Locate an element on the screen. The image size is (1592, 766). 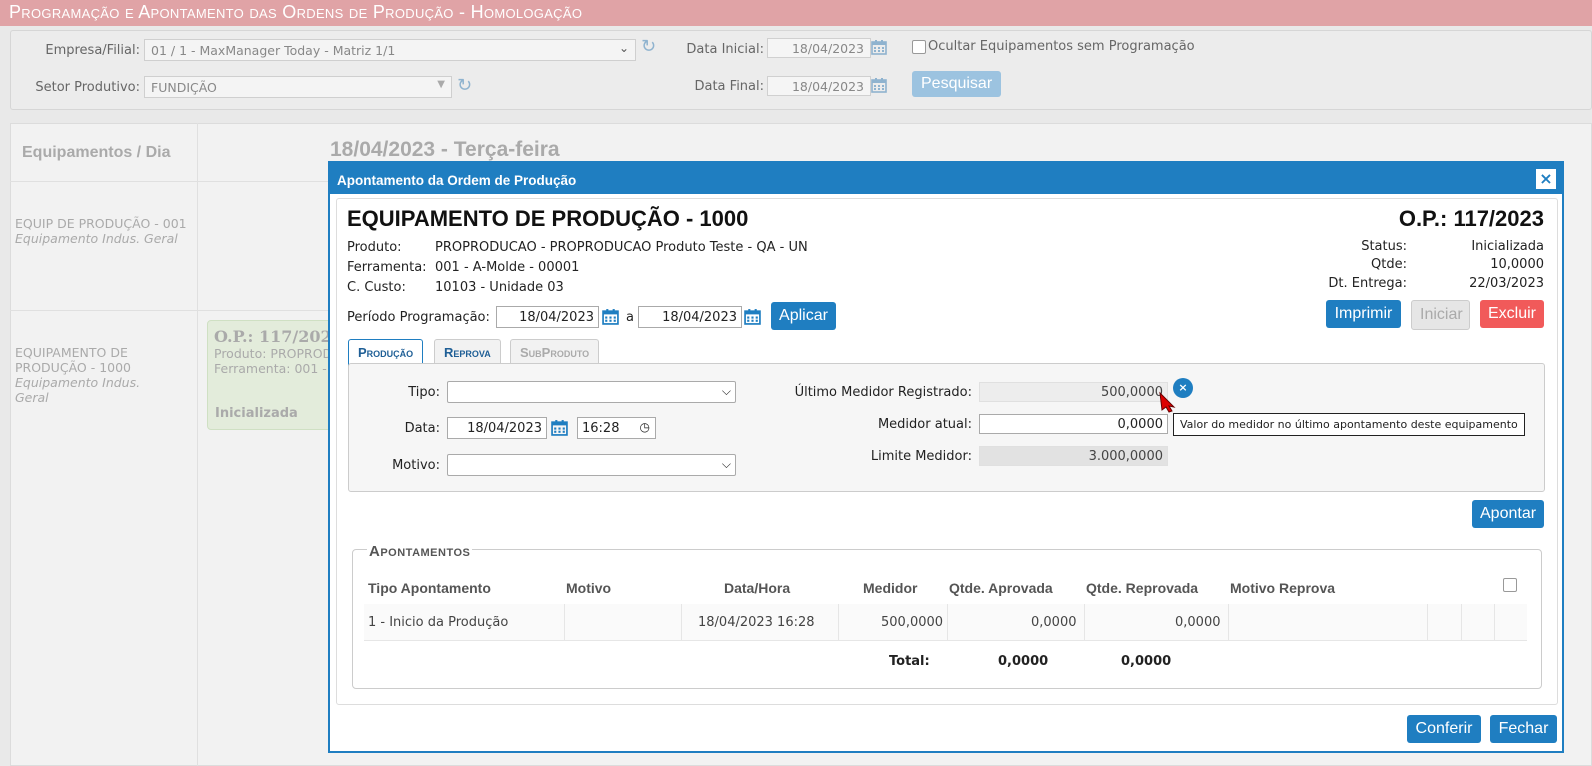
pesquisar-button: Pesquisar is located at coordinates (957, 84).